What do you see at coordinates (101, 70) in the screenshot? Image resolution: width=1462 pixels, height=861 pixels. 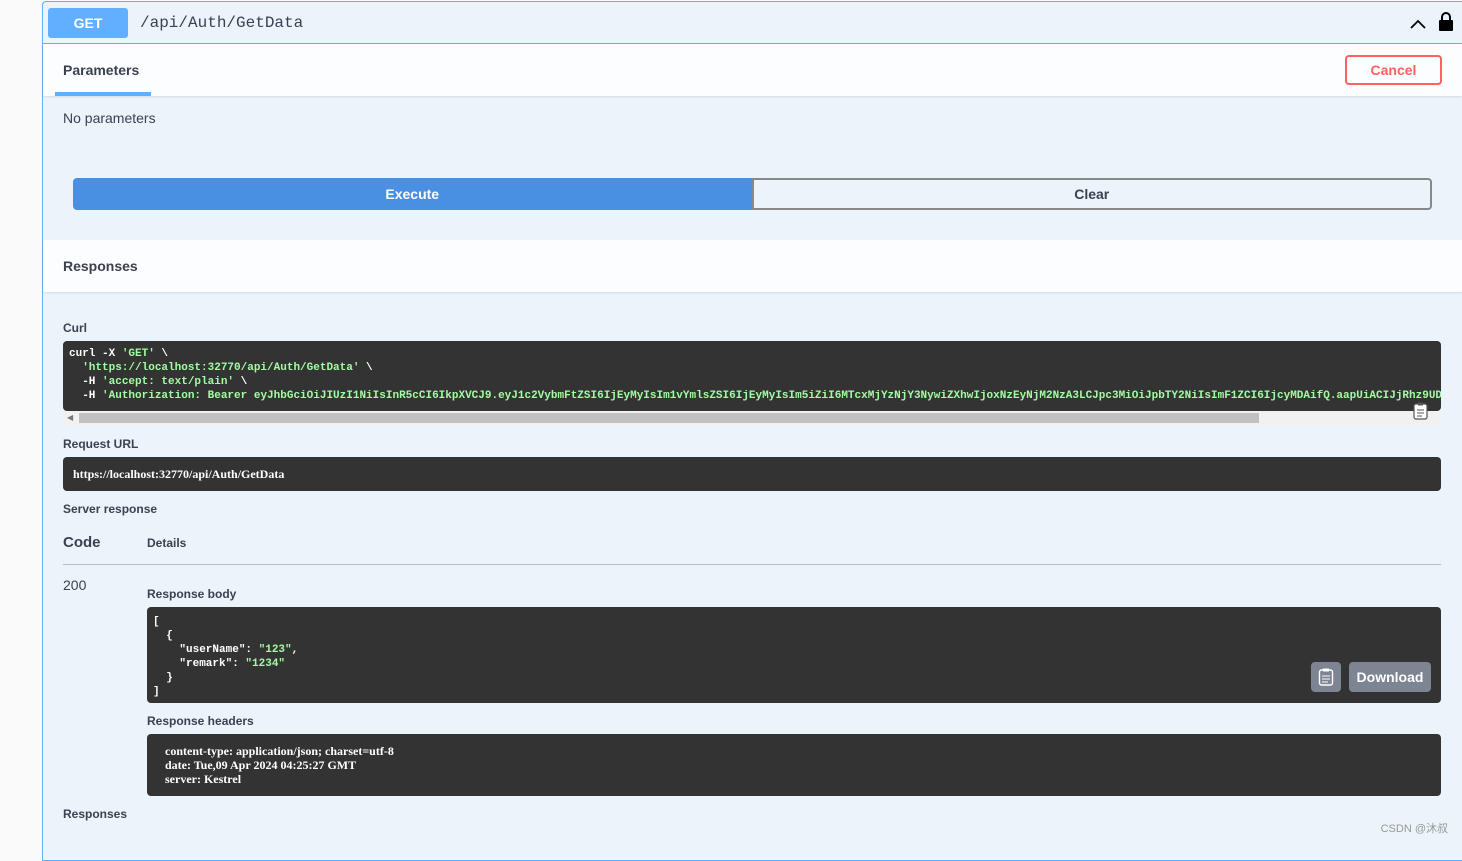 I see `tab-parameters: Parameters` at bounding box center [101, 70].